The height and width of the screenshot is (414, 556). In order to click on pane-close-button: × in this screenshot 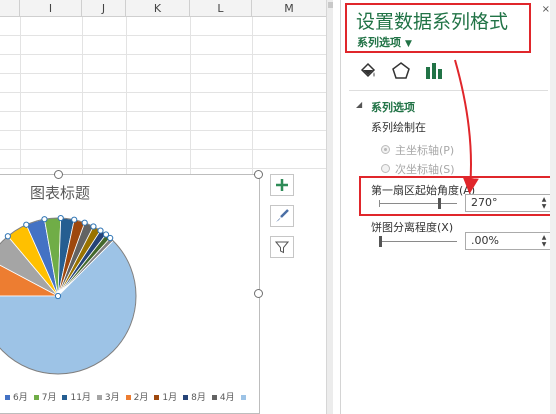, I will do `click(546, 9)`.